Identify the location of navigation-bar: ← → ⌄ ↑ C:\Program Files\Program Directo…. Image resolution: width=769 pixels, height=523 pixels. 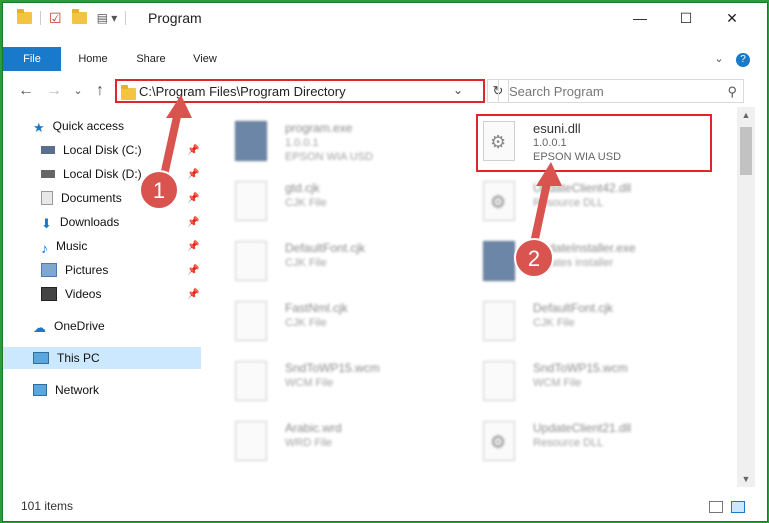
(385, 91).